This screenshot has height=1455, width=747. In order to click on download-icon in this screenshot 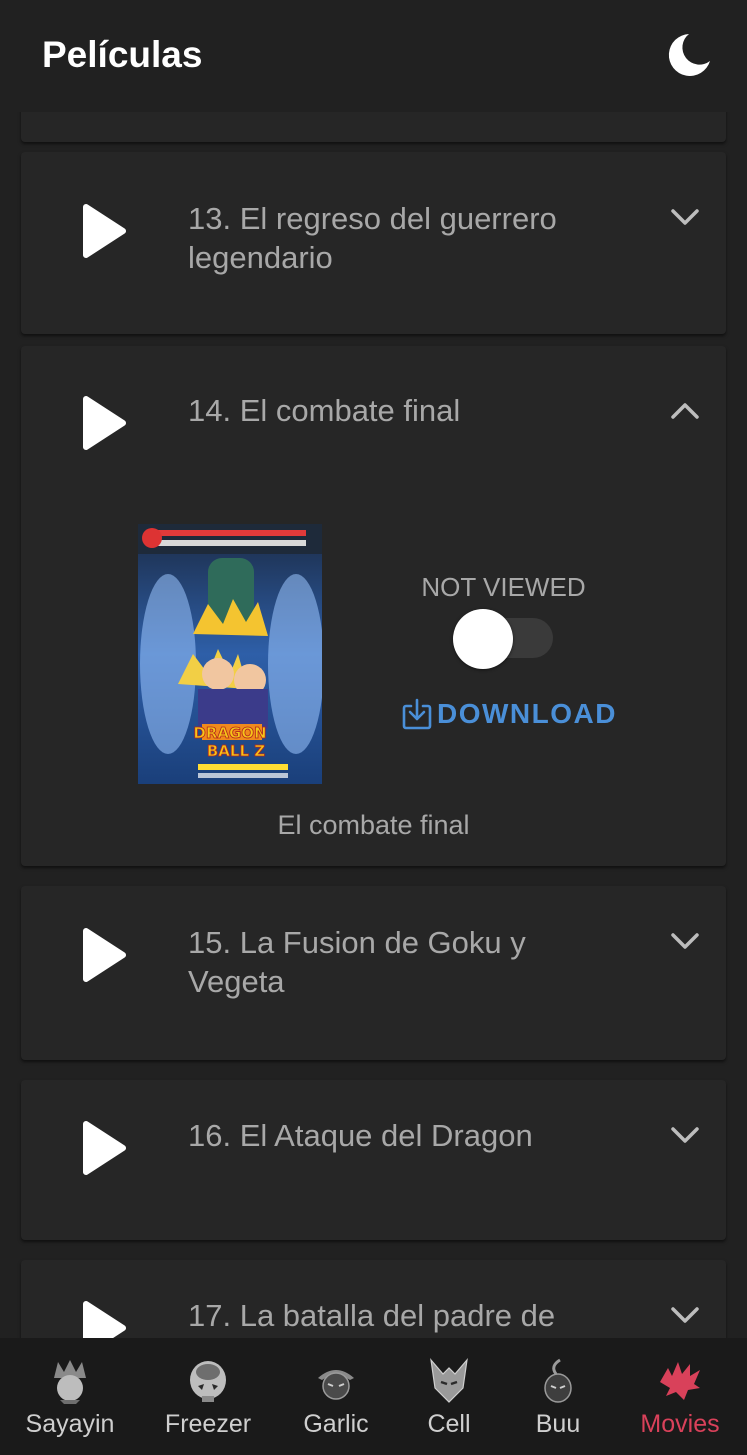, I will do `click(417, 714)`.